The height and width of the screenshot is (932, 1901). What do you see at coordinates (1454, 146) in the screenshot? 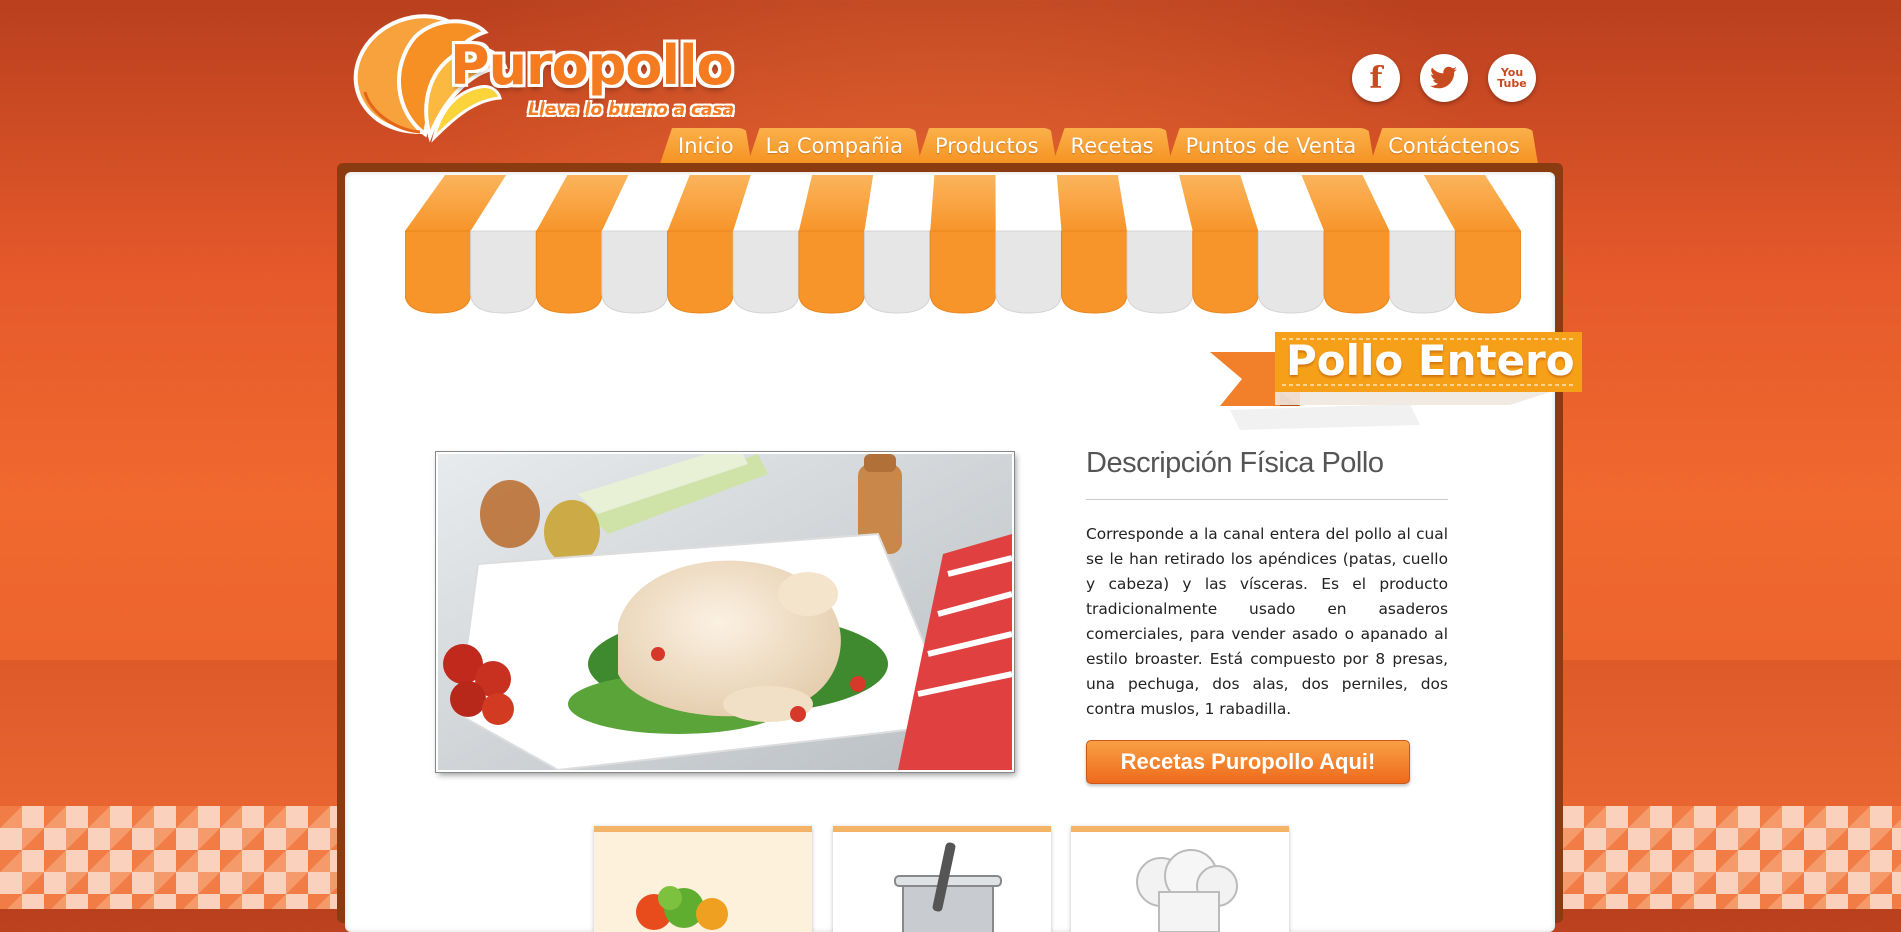
I see `nav-item-contactenos: Contáctenos` at bounding box center [1454, 146].